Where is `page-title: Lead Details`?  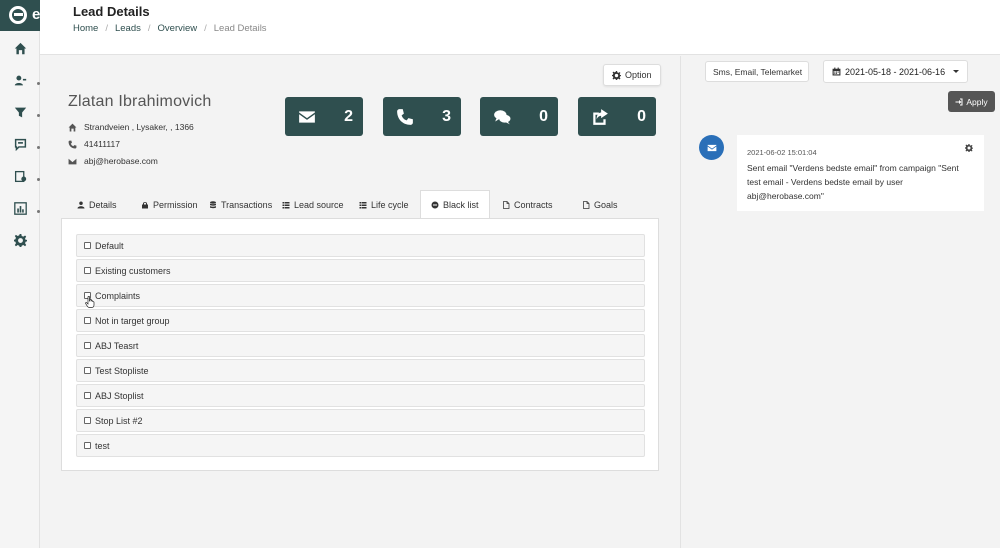 page-title: Lead Details is located at coordinates (111, 11).